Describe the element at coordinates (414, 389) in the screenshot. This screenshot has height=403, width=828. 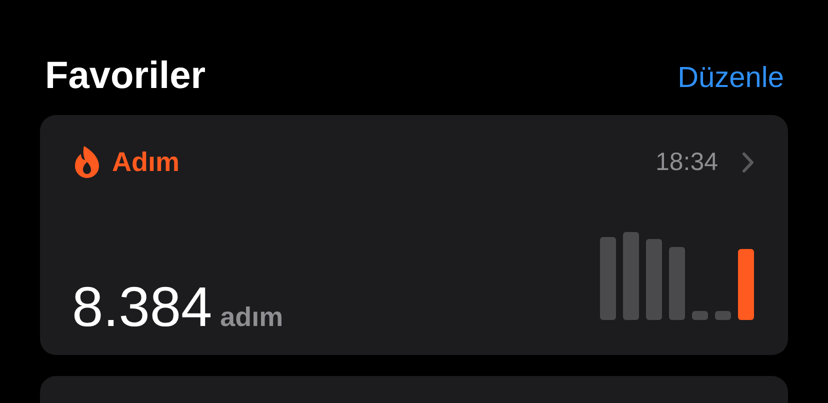
I see `card-background` at that location.